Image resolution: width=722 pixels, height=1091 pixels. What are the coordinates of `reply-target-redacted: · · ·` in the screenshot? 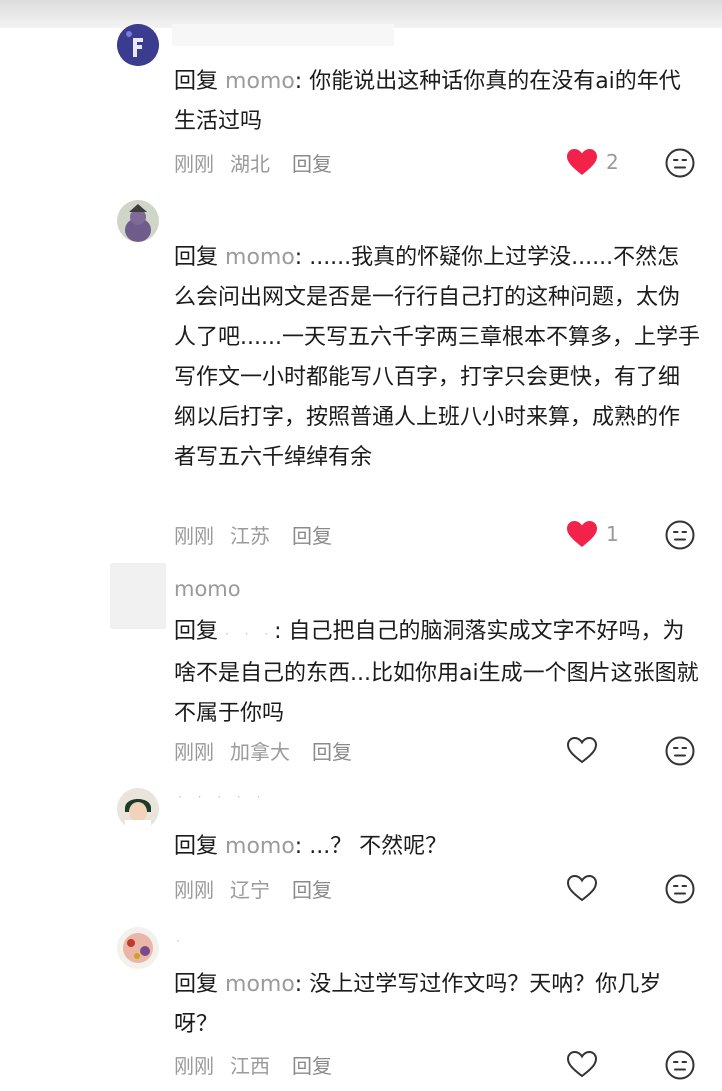 It's located at (250, 634).